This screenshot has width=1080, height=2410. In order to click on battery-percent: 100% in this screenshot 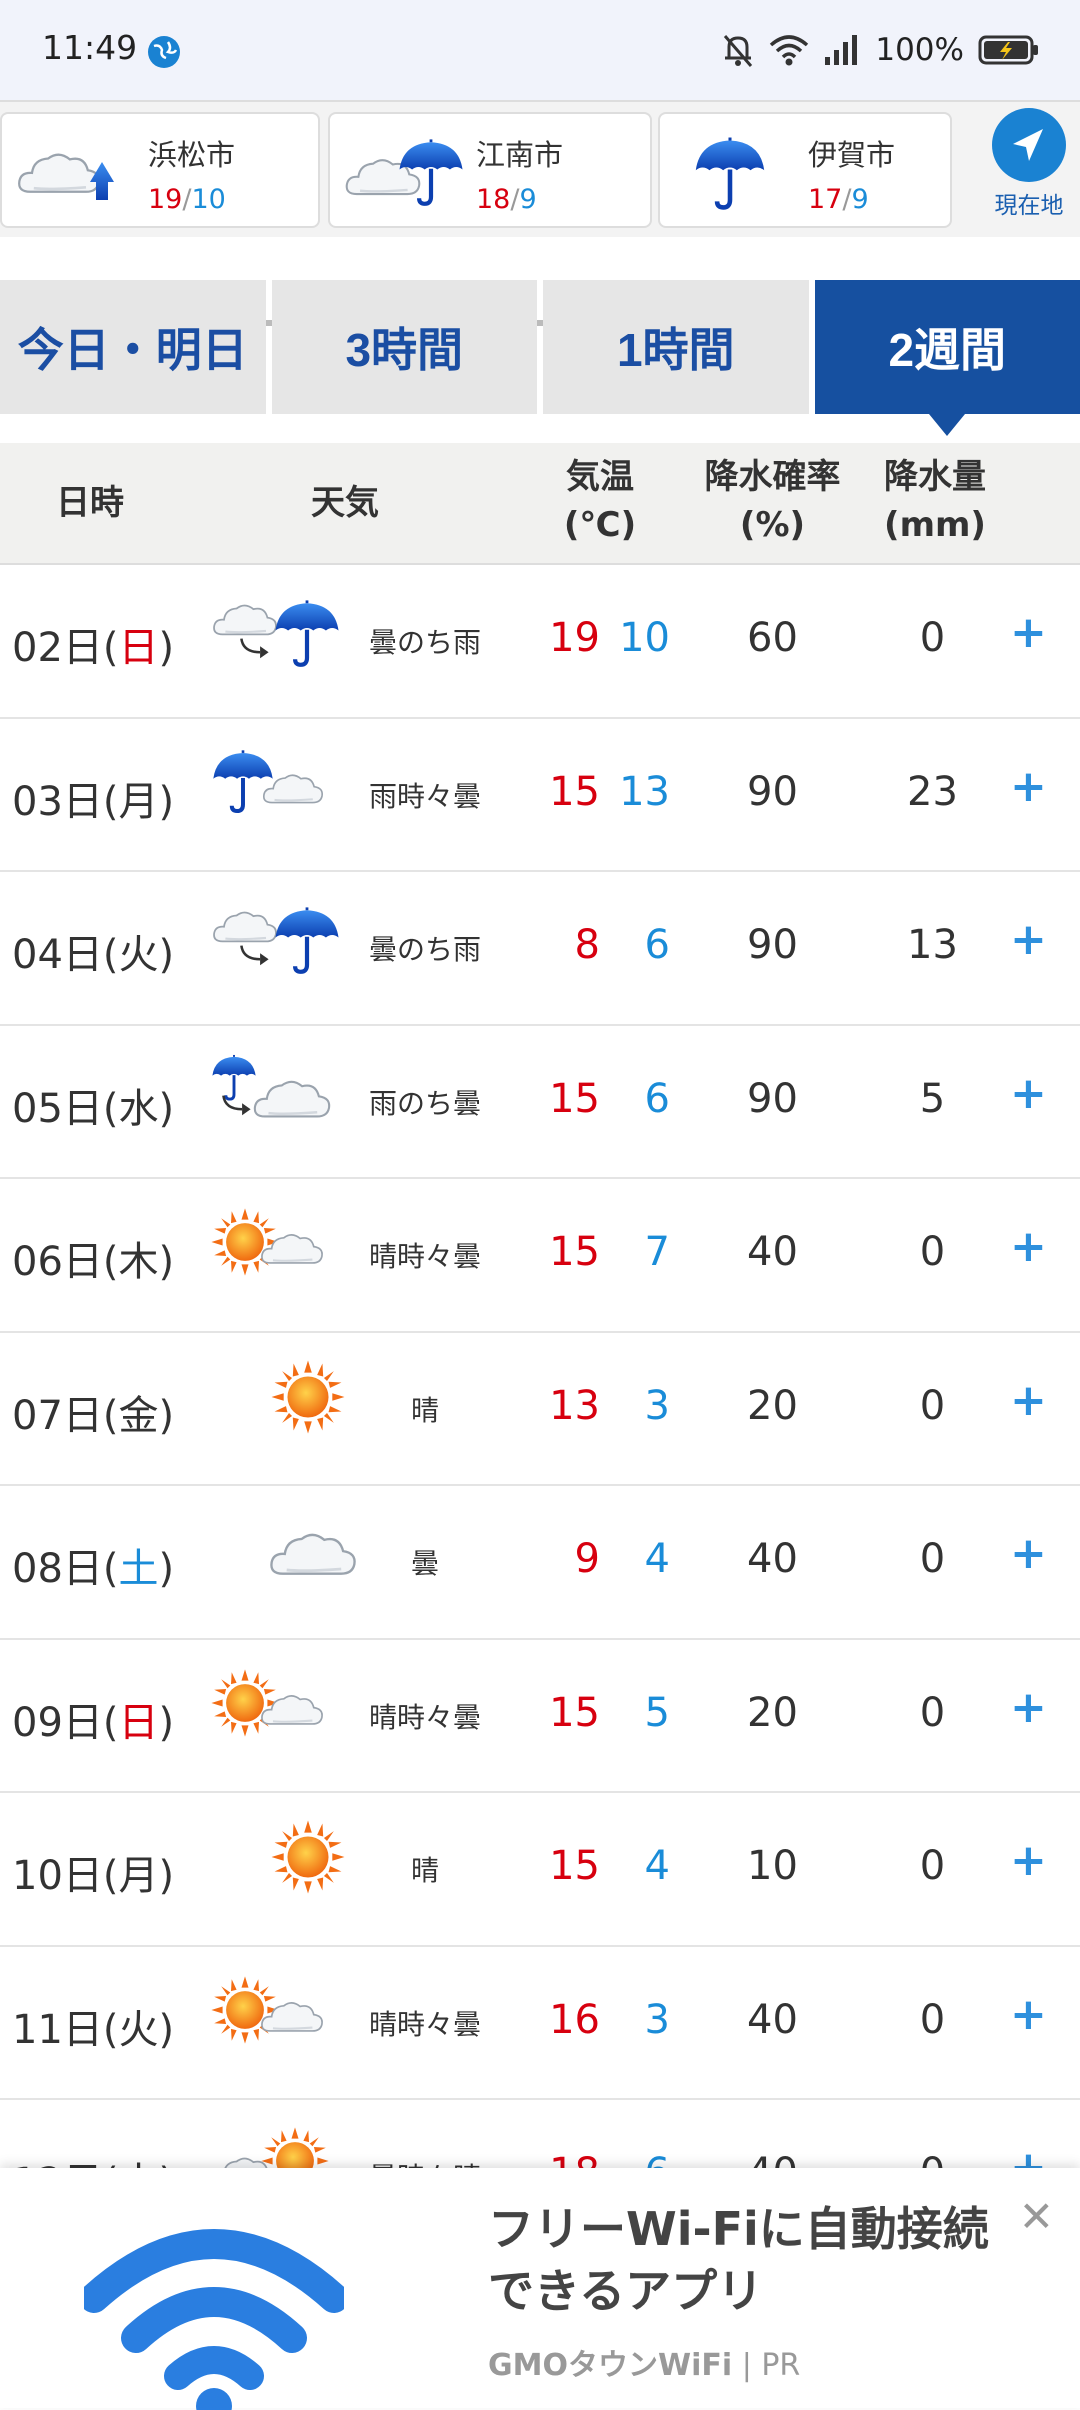, I will do `click(919, 50)`.